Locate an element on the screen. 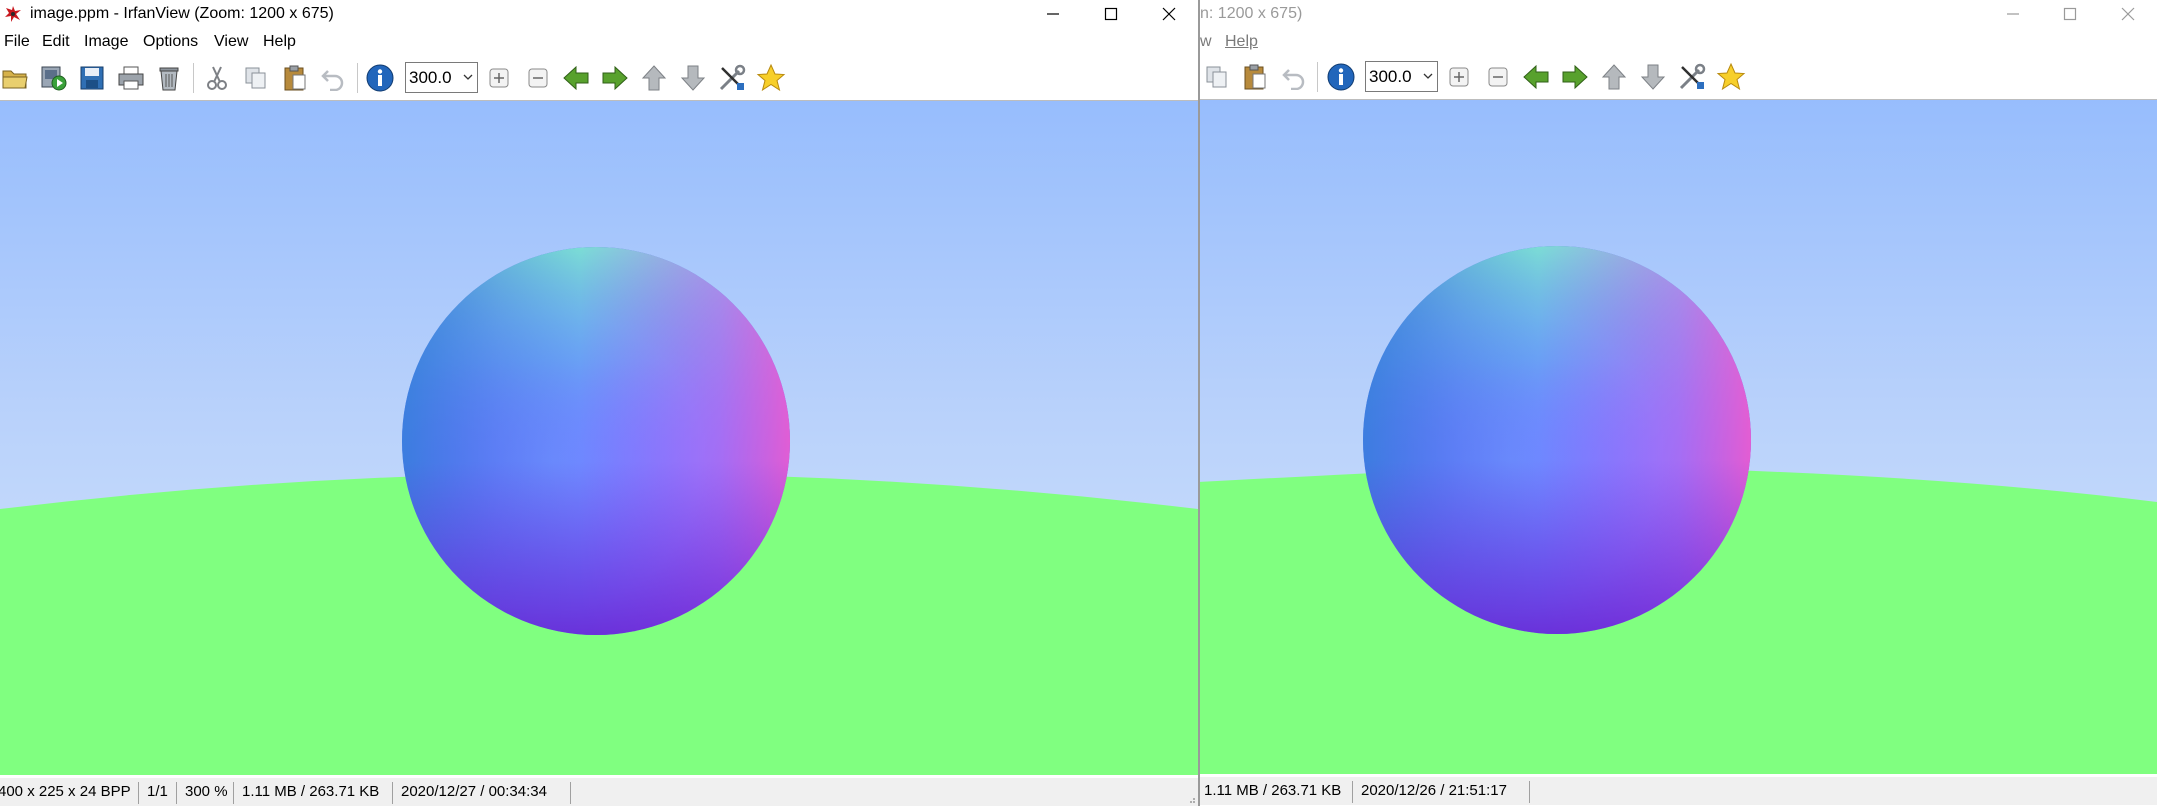 The height and width of the screenshot is (806, 2157). info-icon is located at coordinates (1341, 77).